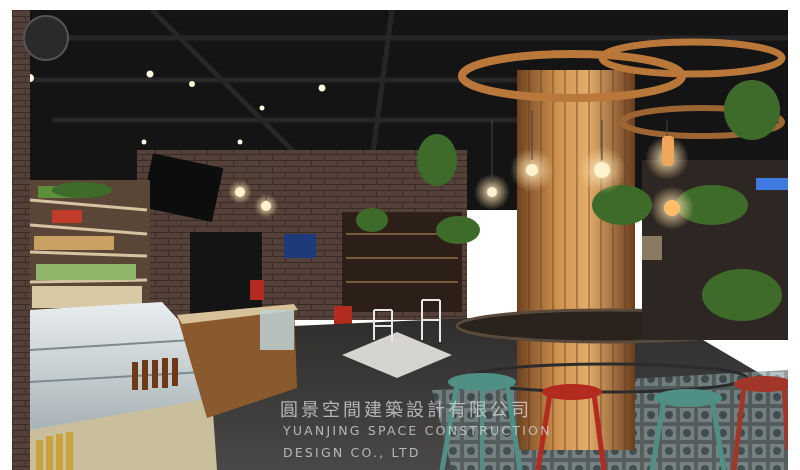 This screenshot has width=800, height=470. I want to click on watermark-english-line-1: YUANJING SPACE CONSTRUCTION, so click(417, 430).